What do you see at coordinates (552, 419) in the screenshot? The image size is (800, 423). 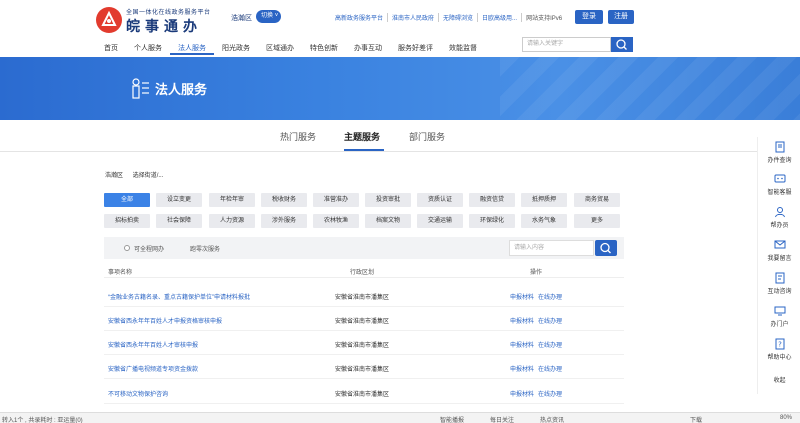 I see `status-hot-news: 热点资讯` at bounding box center [552, 419].